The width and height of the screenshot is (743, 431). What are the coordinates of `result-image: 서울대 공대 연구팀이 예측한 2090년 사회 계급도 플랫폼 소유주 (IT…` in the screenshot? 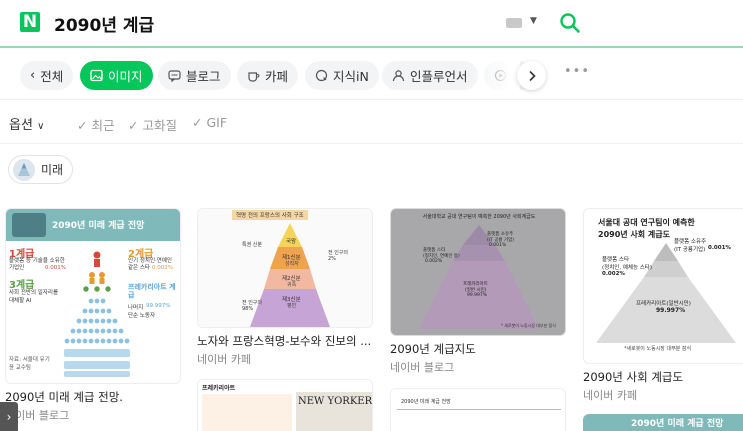 It's located at (663, 286).